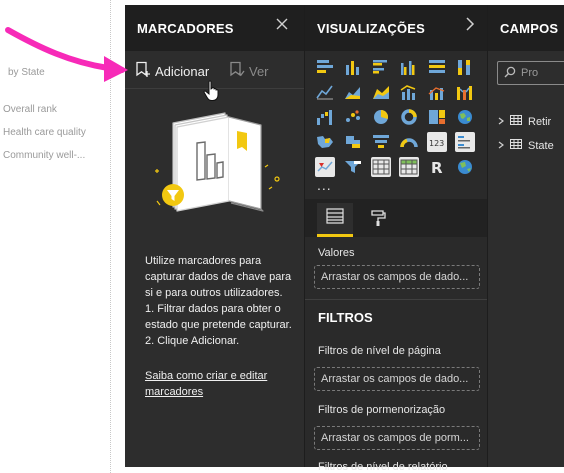 This screenshot has width=564, height=473. What do you see at coordinates (282, 26) in the screenshot?
I see `close-icon` at bounding box center [282, 26].